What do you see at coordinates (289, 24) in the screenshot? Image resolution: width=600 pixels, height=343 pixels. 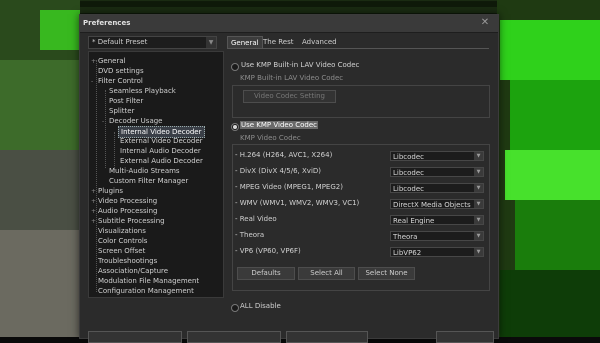 I see `title-bar: Preferences ✕` at bounding box center [289, 24].